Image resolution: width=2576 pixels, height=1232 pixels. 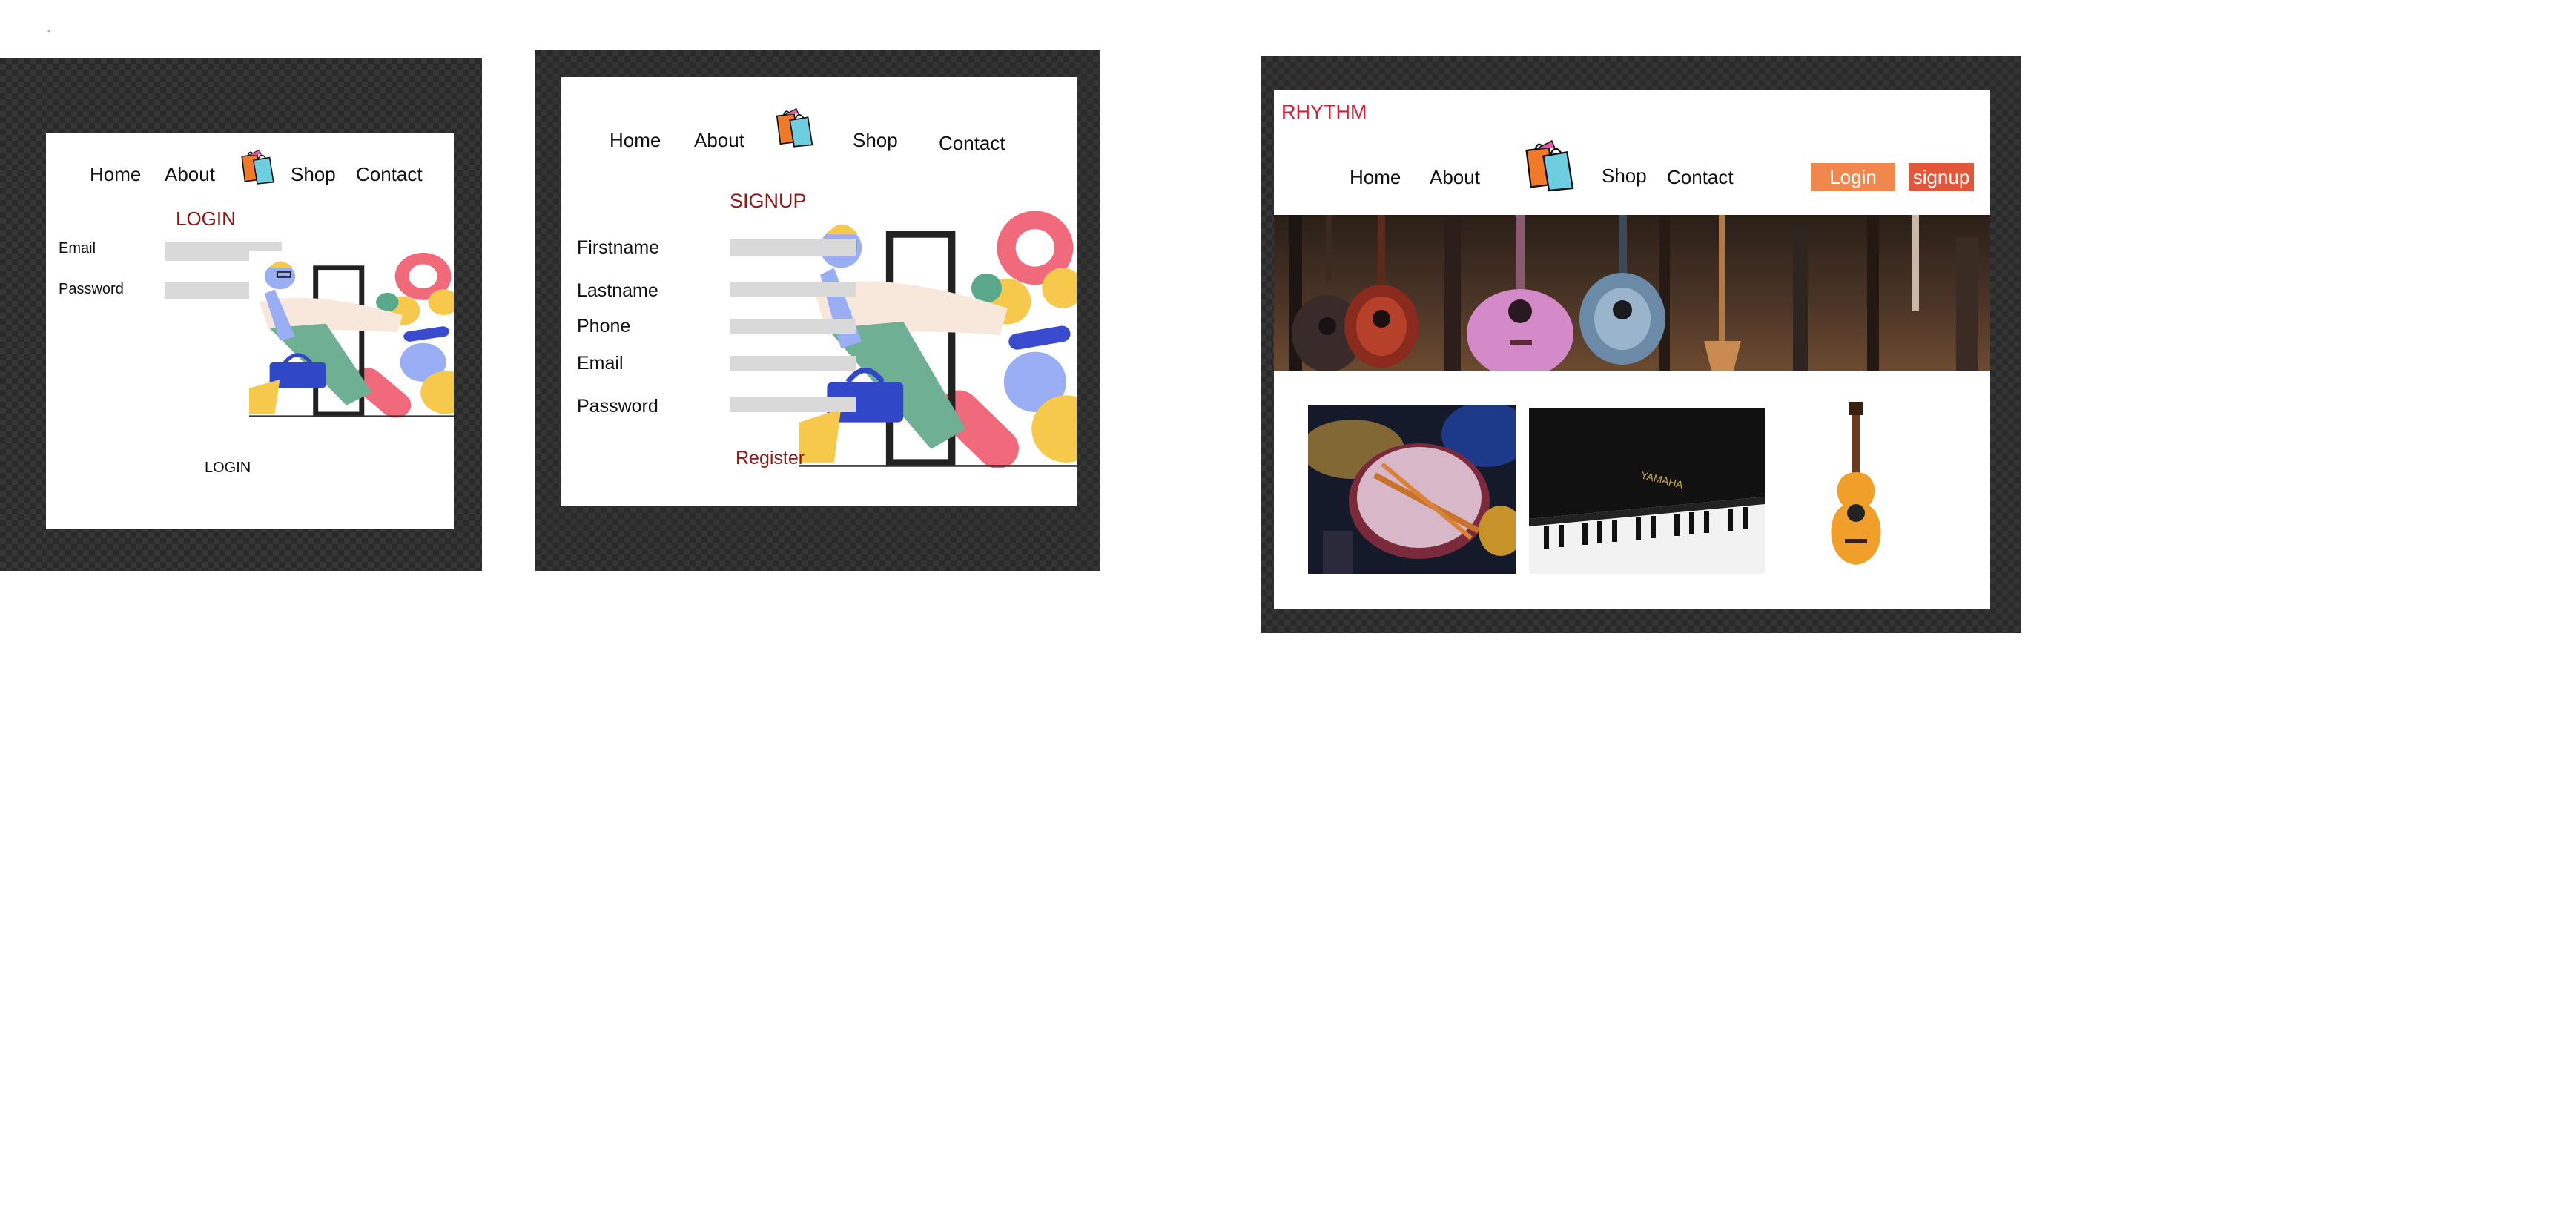 I want to click on walking-person-illustration, so click(x=351, y=337).